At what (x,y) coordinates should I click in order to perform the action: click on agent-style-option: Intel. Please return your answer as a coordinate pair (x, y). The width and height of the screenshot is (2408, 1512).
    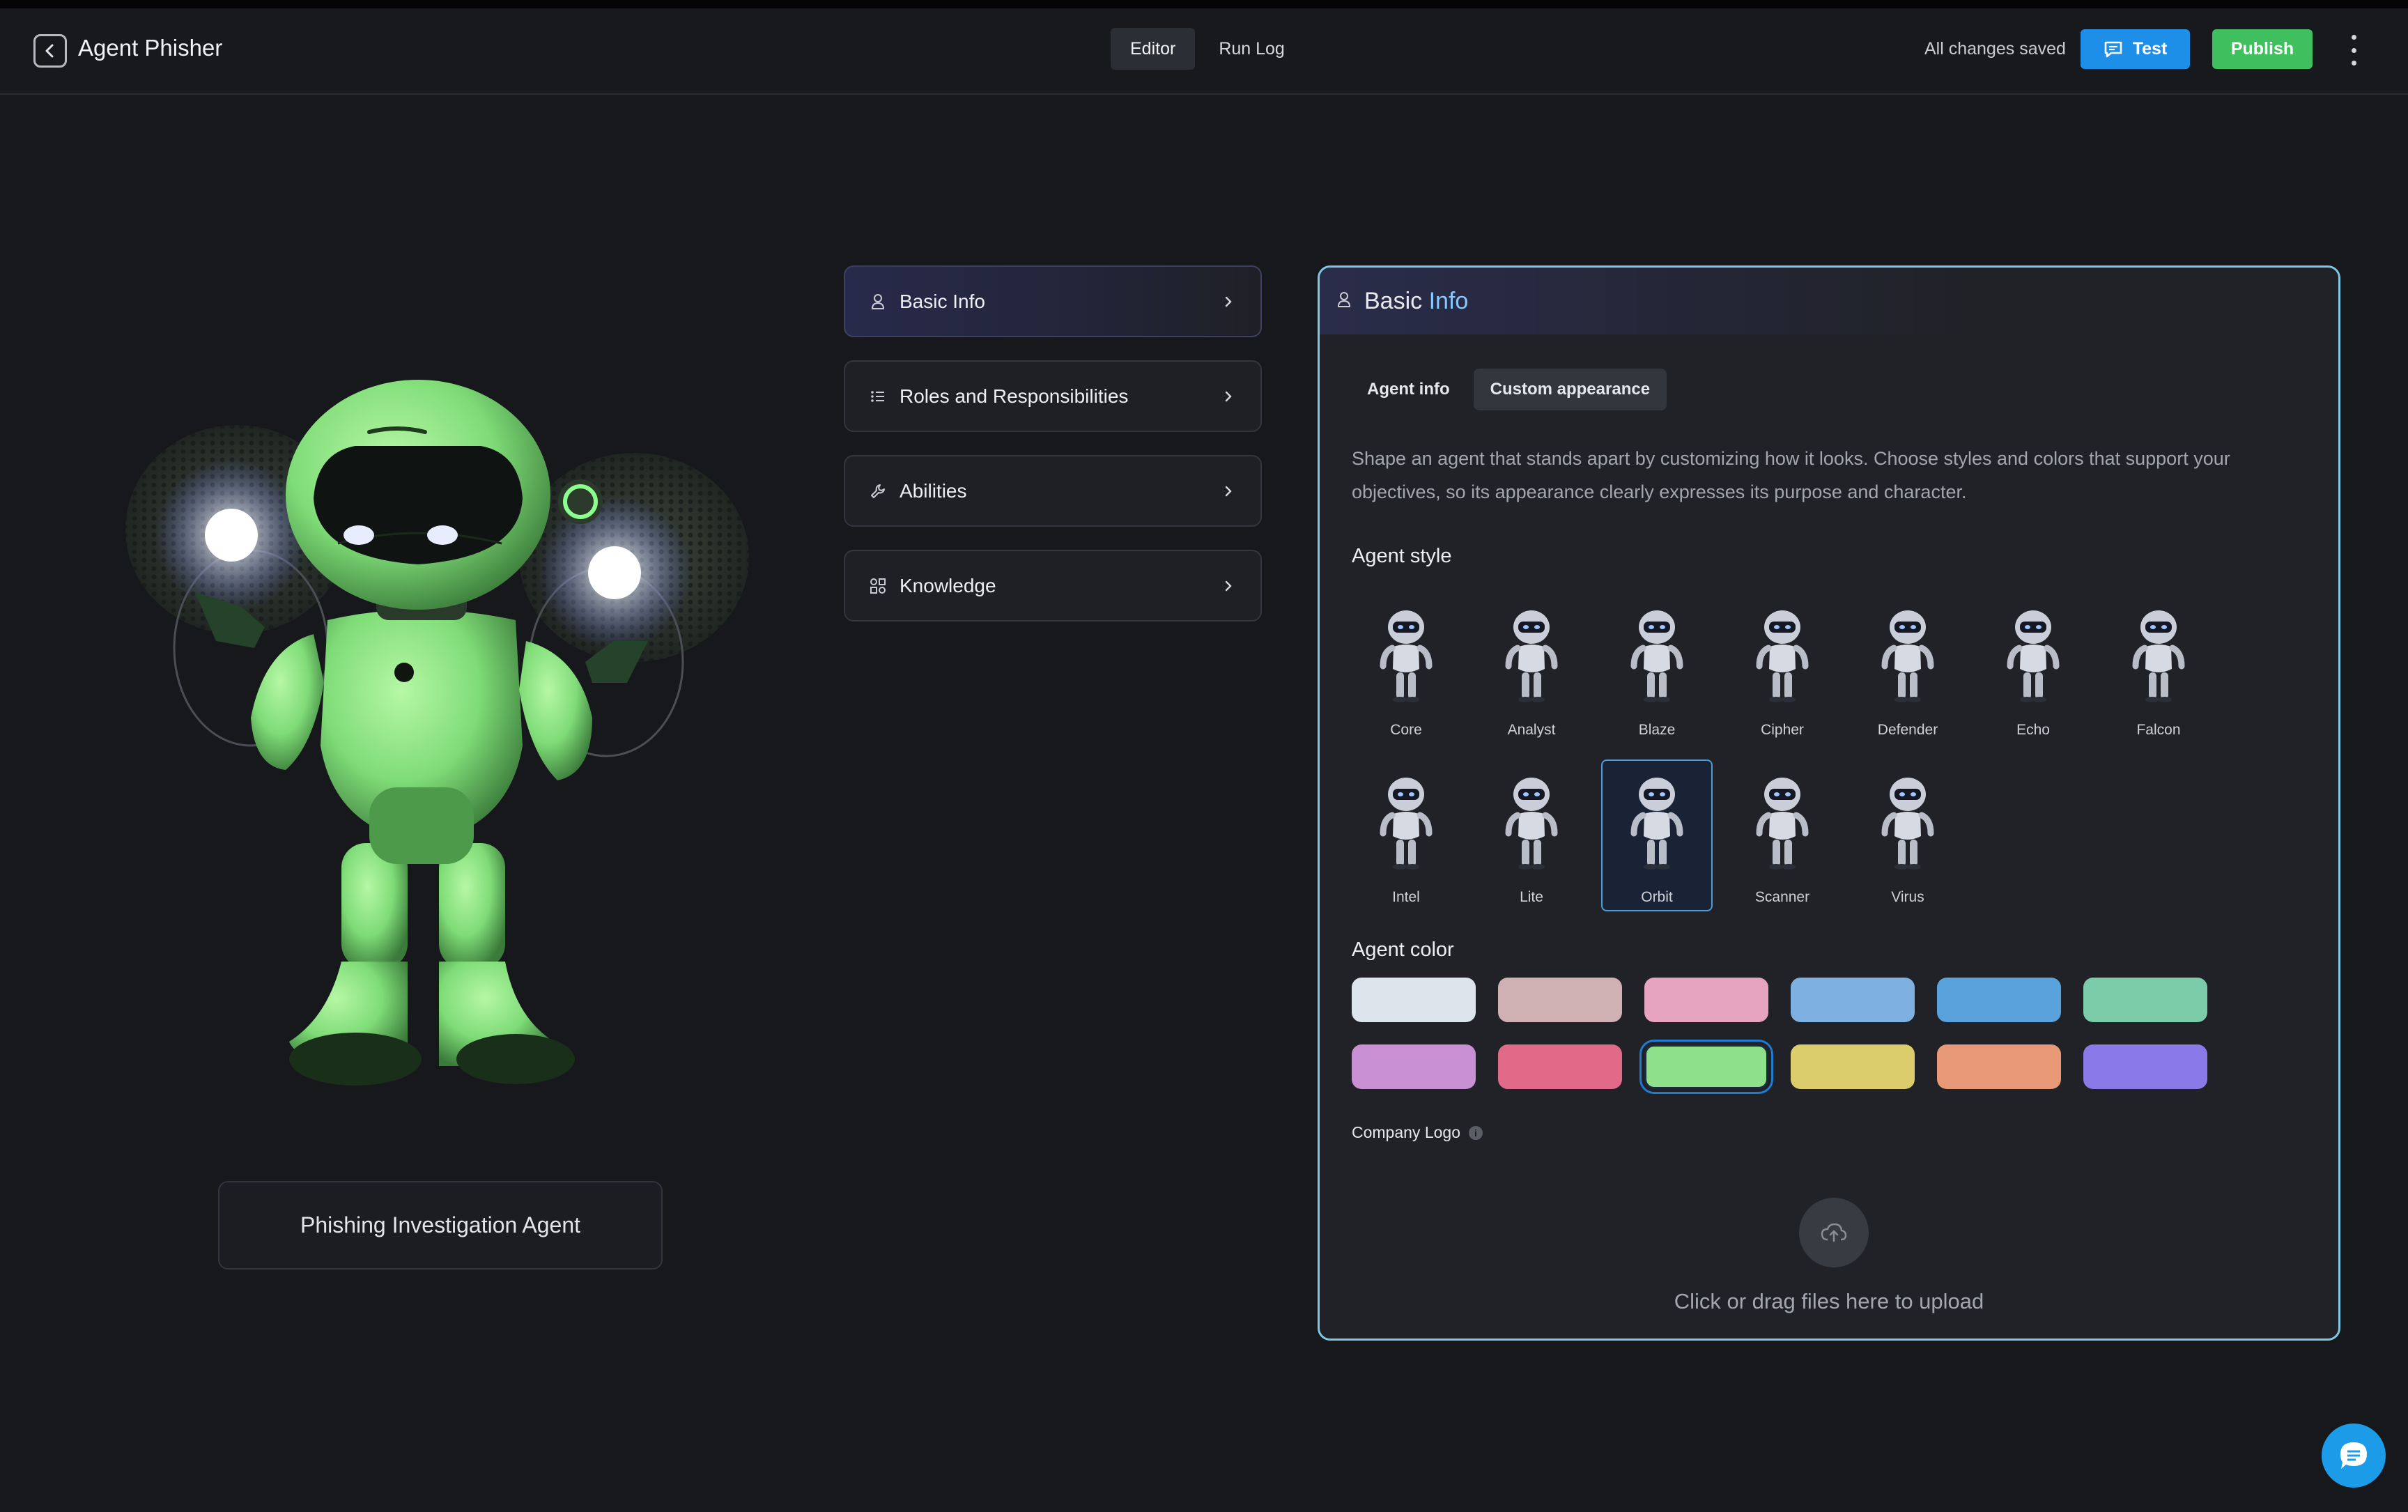
    Looking at the image, I should click on (1406, 835).